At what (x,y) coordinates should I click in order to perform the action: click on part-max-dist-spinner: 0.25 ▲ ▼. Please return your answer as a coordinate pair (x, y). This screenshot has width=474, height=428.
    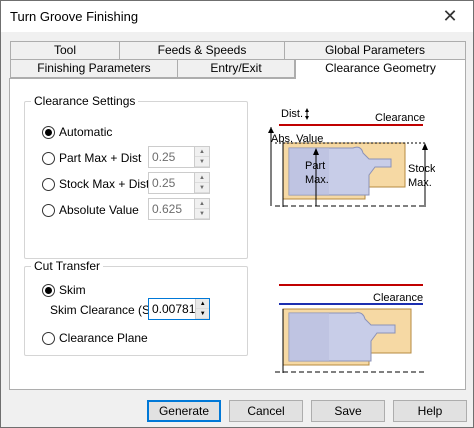
    Looking at the image, I should click on (179, 157).